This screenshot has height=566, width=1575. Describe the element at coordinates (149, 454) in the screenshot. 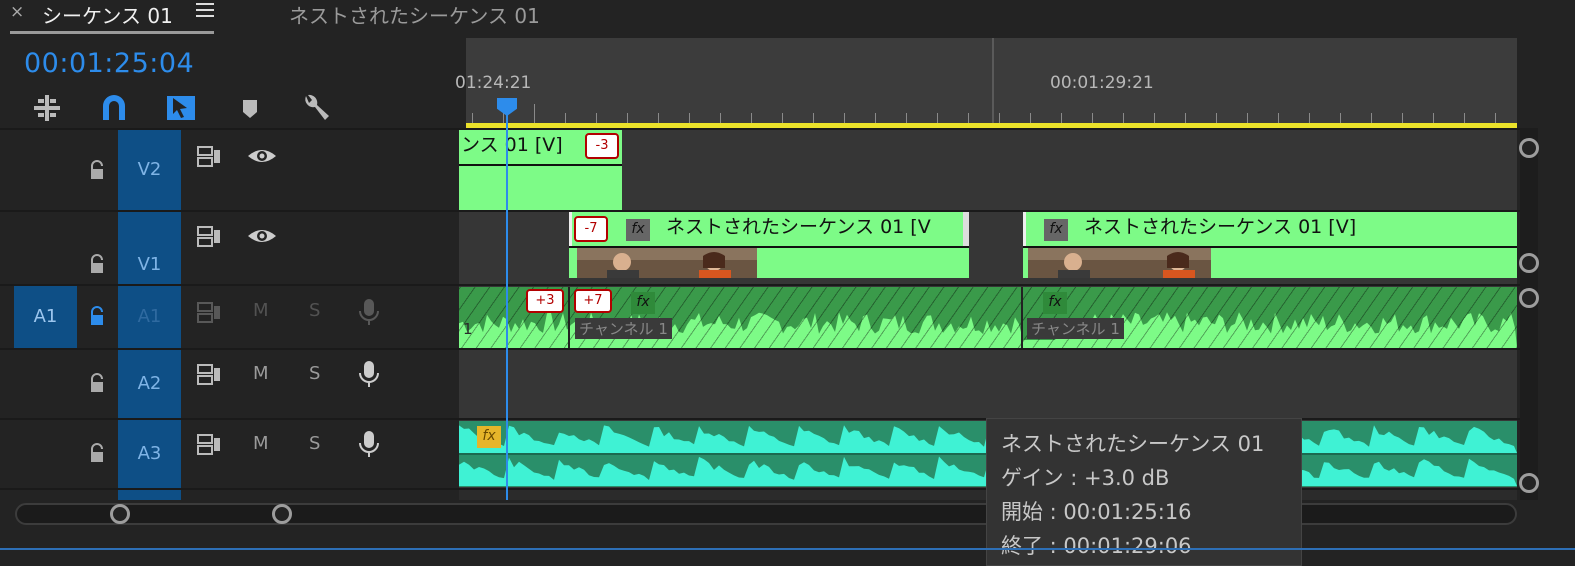

I see `track-target-a3: A3` at that location.